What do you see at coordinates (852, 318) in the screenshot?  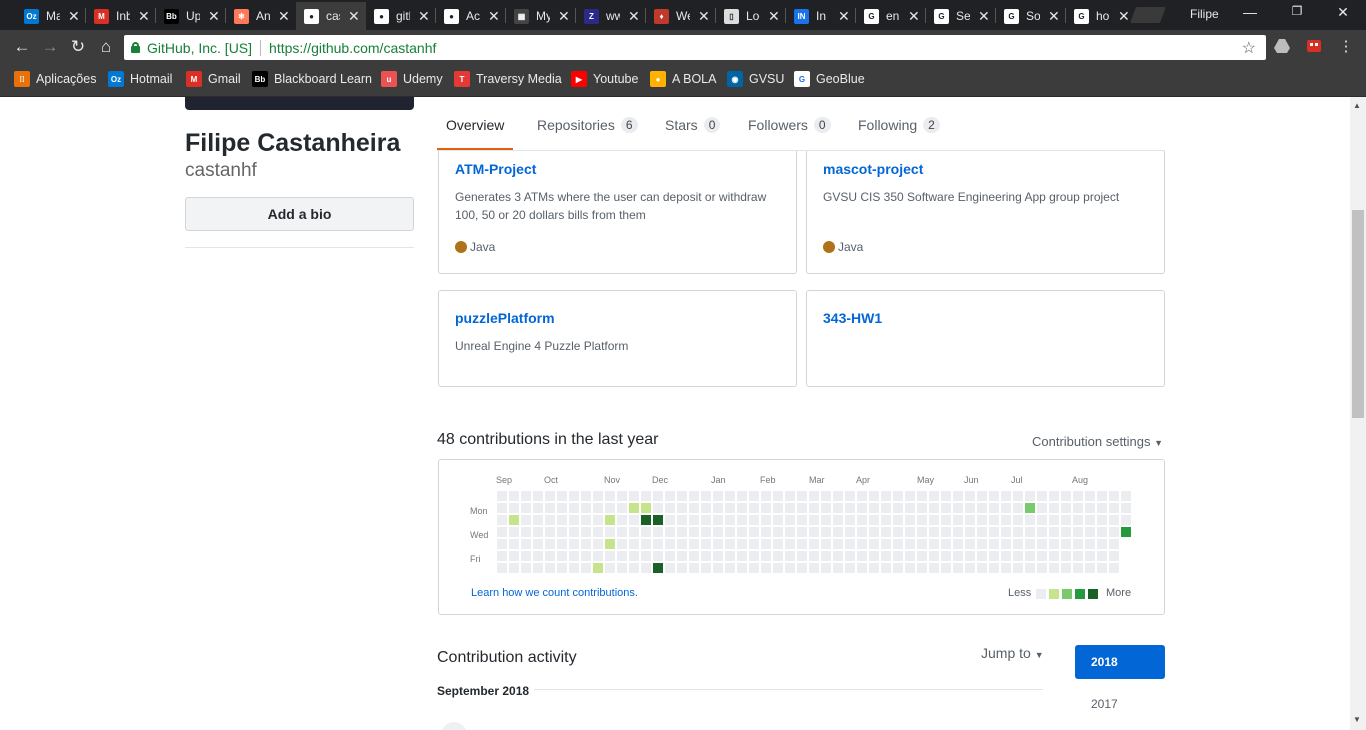 I see `repo-link: 343-HW1` at bounding box center [852, 318].